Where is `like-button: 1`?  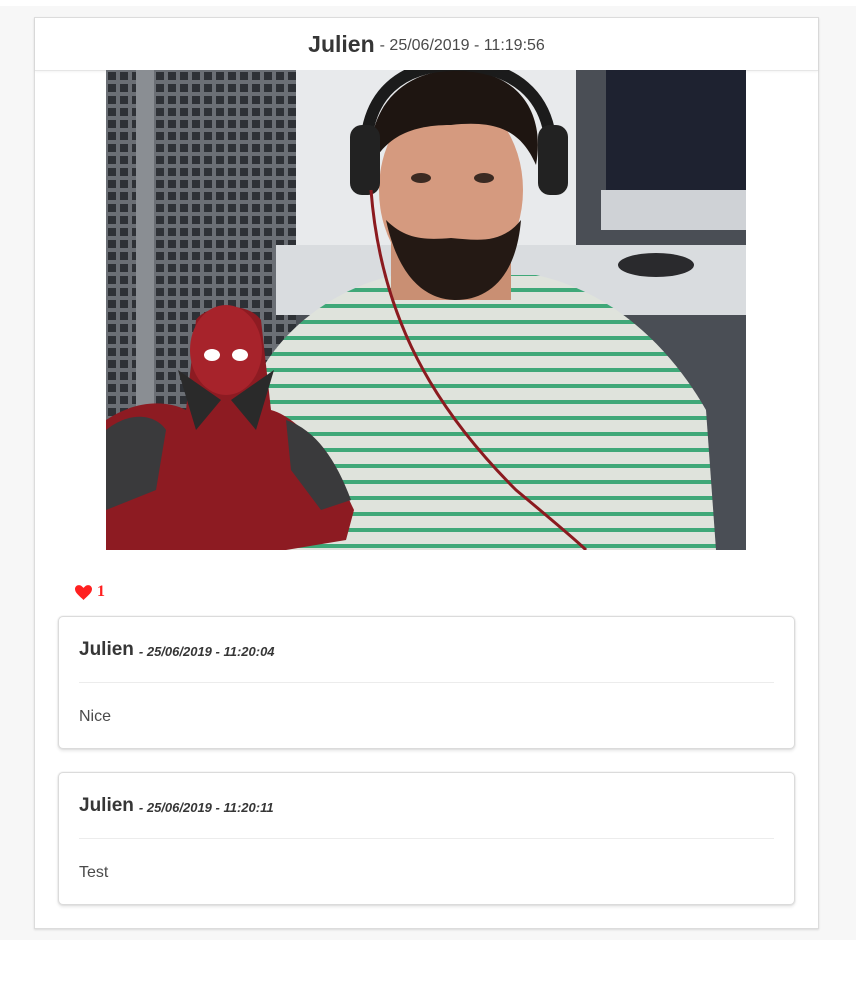
like-button: 1 is located at coordinates (90, 592).